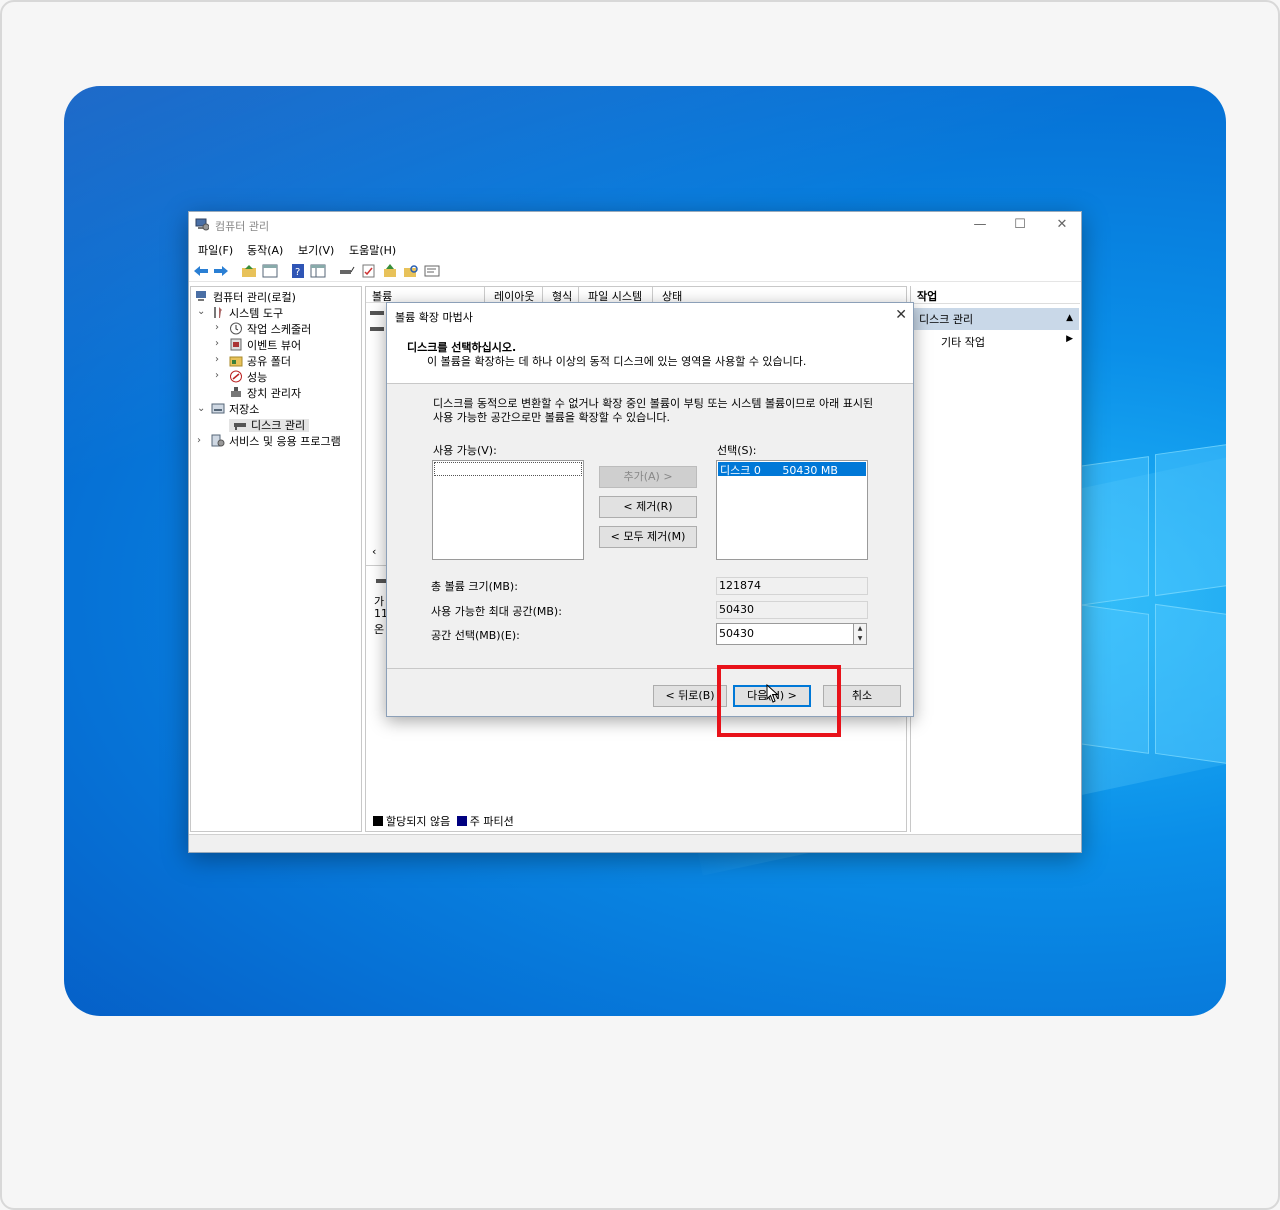 This screenshot has width=1280, height=1210. What do you see at coordinates (369, 271) in the screenshot?
I see `checklist-icon` at bounding box center [369, 271].